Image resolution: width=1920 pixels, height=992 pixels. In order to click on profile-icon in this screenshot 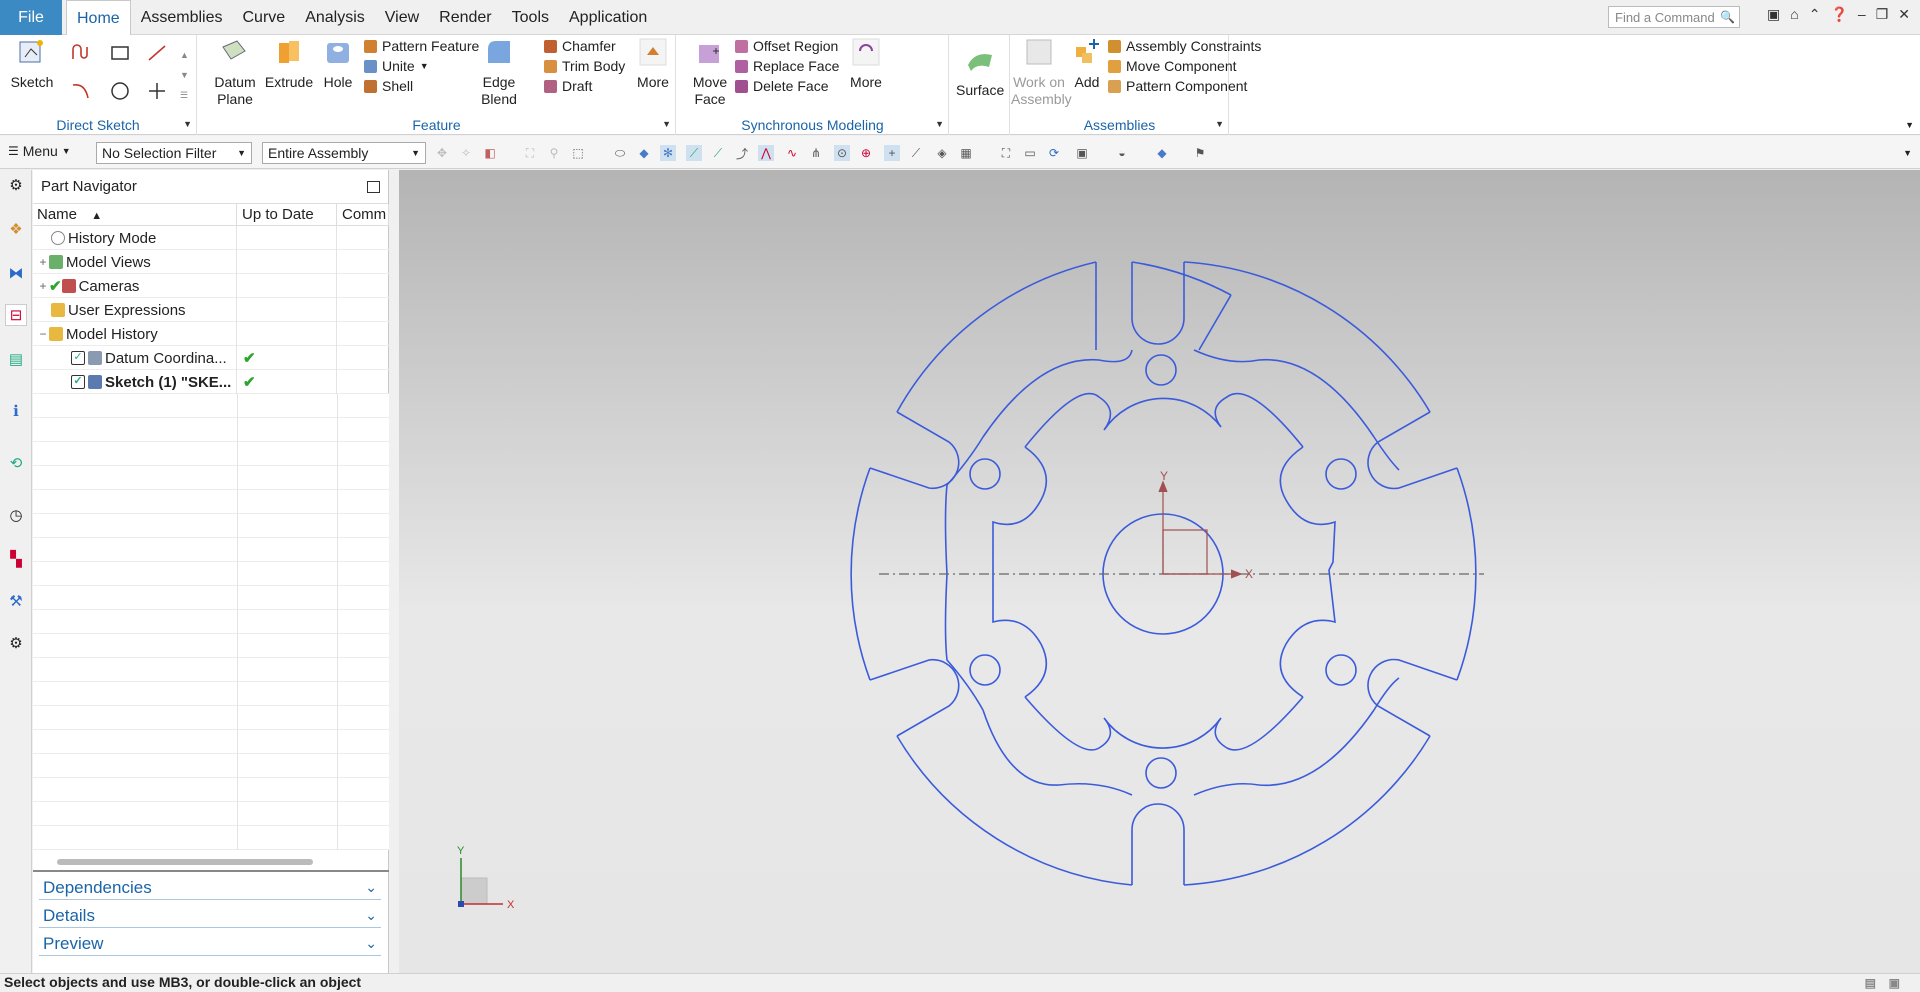, I will do `click(81, 53)`.